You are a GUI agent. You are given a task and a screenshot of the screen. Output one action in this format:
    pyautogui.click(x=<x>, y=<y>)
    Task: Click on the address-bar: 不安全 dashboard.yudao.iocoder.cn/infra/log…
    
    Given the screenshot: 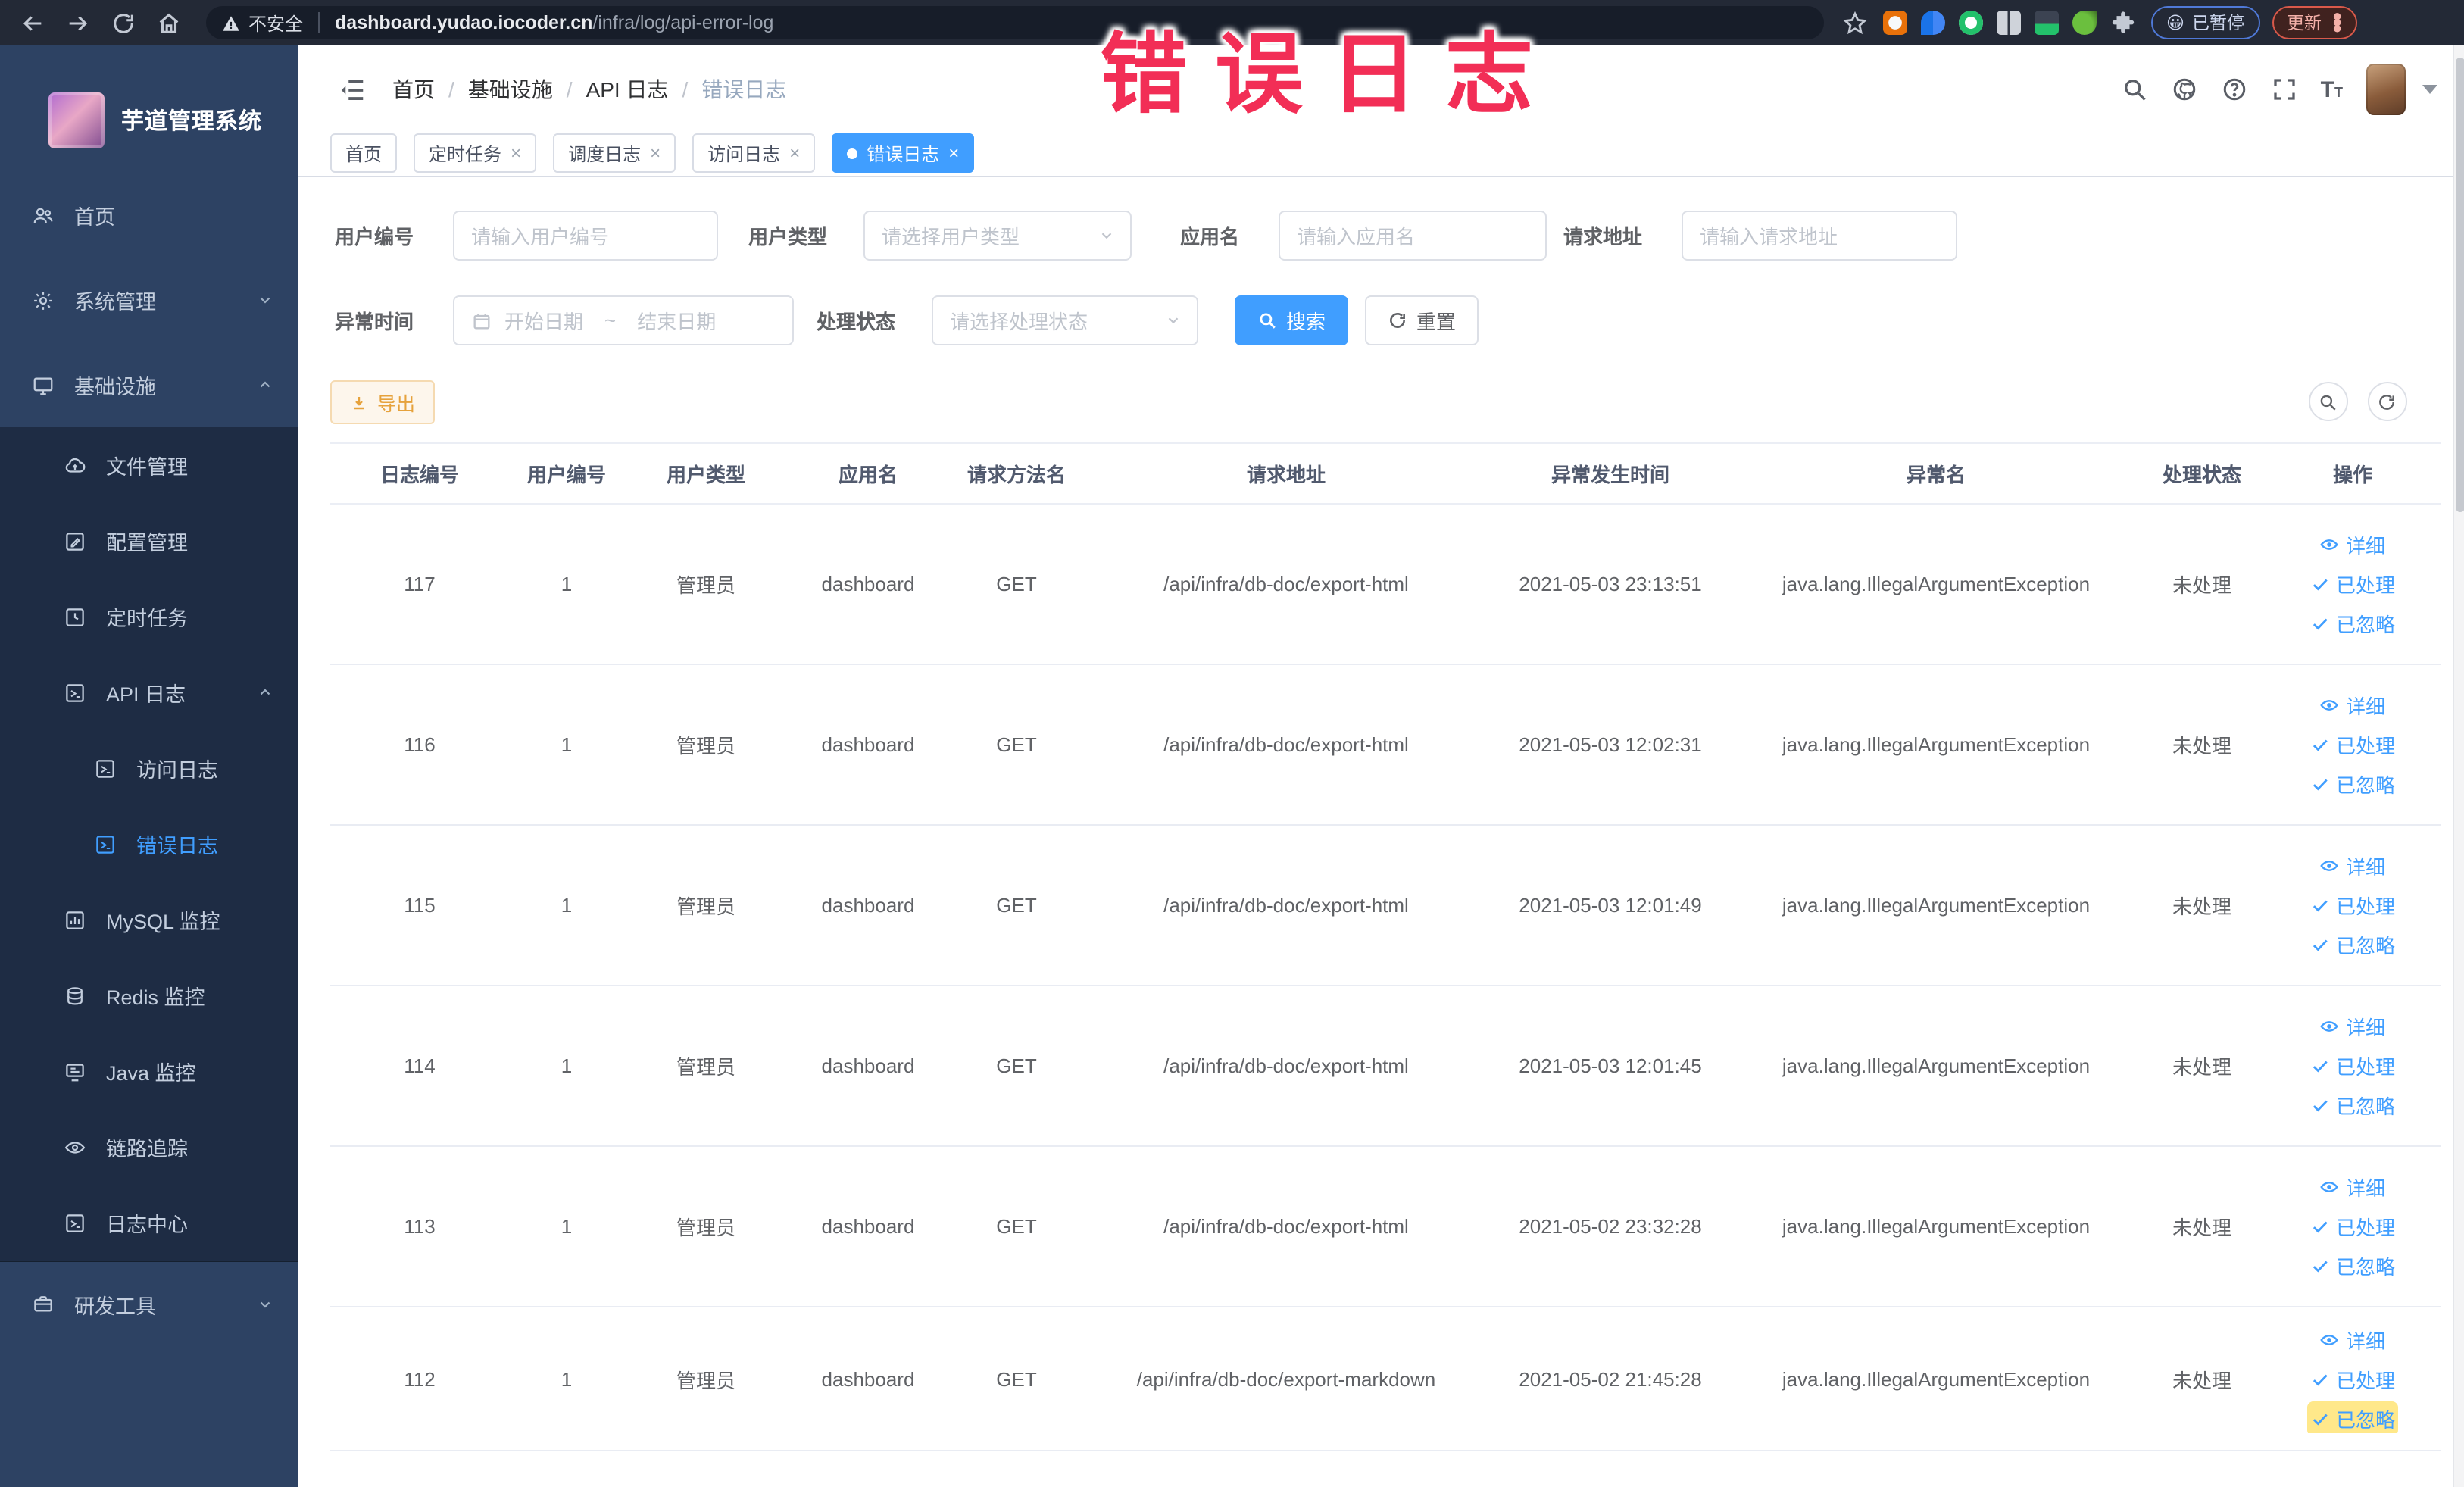 What is the action you would take?
    pyautogui.click(x=1015, y=22)
    